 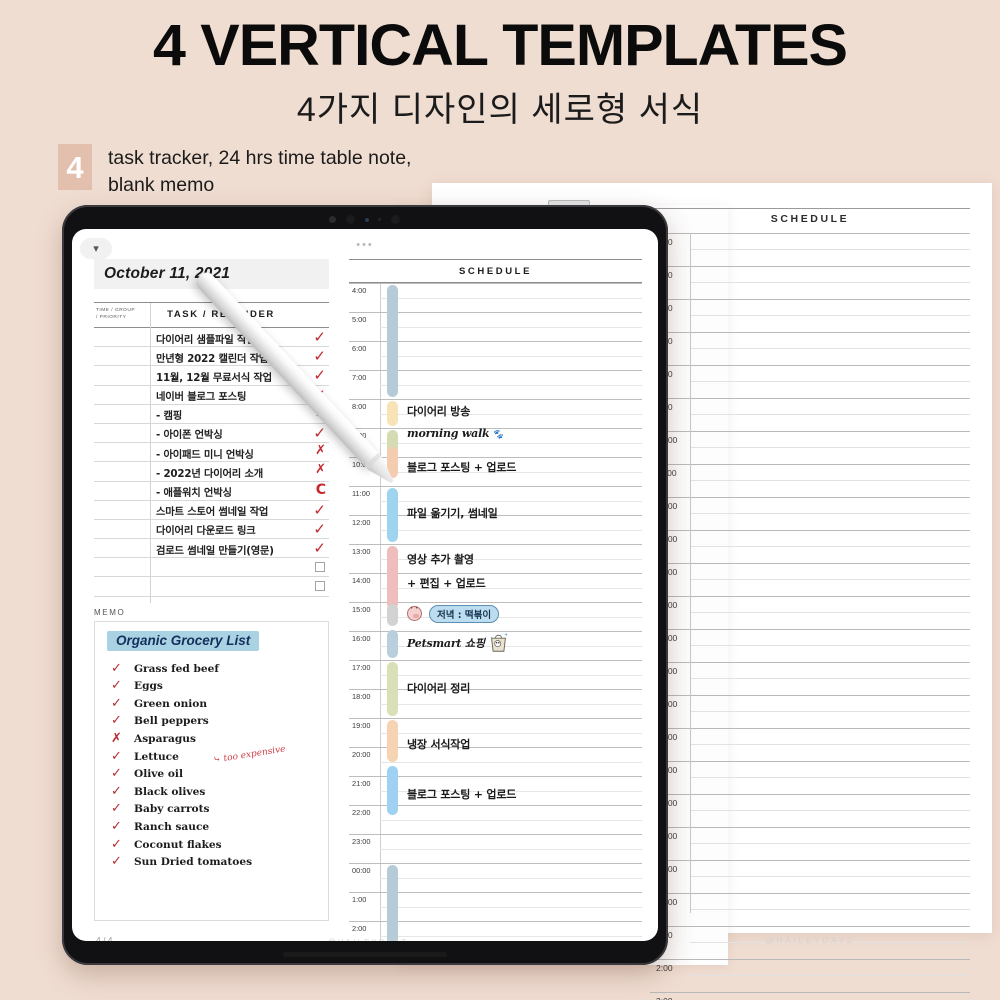 I want to click on grocery-item: ✓ Baby carrots, so click(x=211, y=810).